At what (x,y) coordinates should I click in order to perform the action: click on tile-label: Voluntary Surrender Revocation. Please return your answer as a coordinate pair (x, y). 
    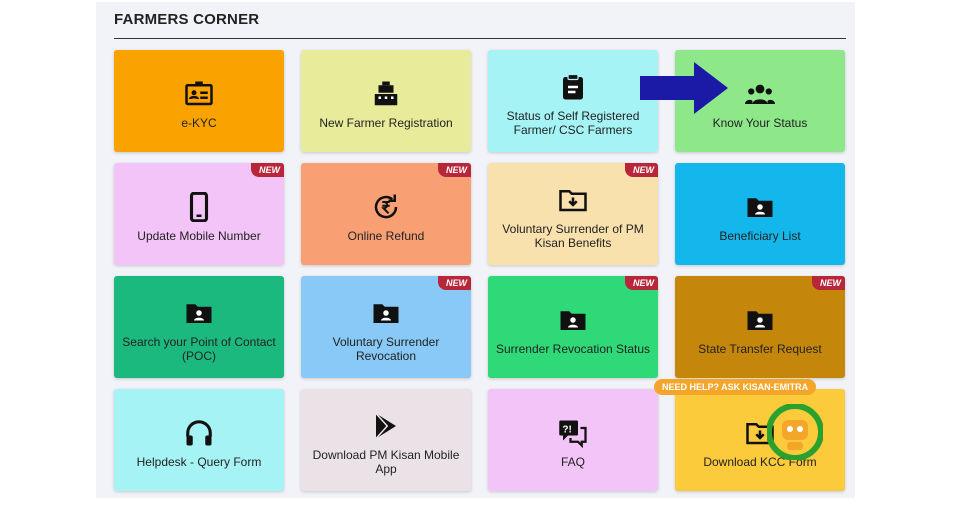
    Looking at the image, I should click on (386, 349).